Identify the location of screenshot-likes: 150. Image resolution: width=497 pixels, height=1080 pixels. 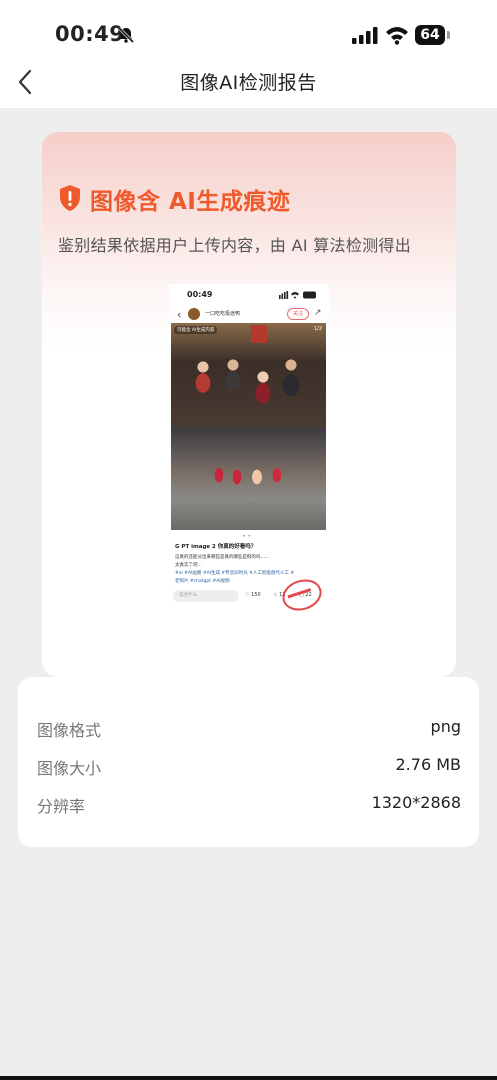
(256, 595).